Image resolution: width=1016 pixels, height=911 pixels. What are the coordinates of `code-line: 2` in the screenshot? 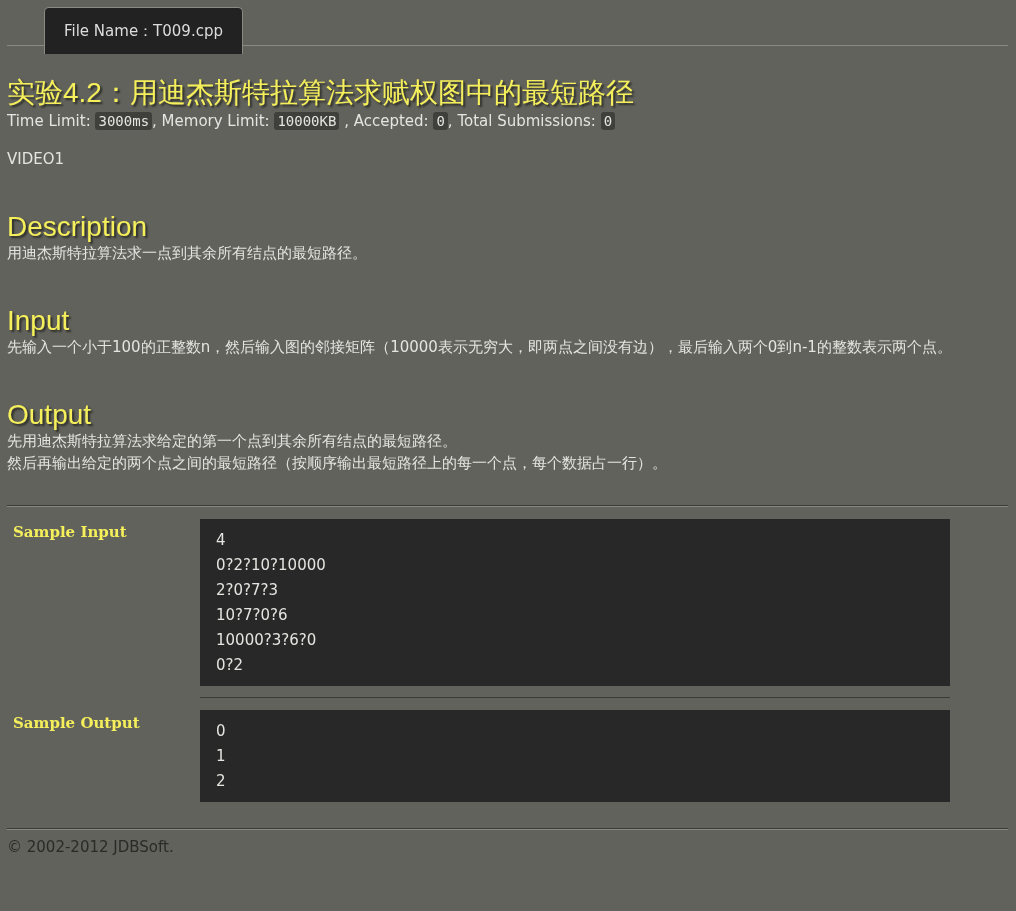 It's located at (221, 781).